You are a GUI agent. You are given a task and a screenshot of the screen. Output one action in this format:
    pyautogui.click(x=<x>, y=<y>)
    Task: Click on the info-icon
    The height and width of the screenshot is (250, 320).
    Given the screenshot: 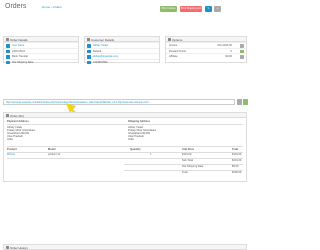 What is the action you would take?
    pyautogui.click(x=7, y=115)
    